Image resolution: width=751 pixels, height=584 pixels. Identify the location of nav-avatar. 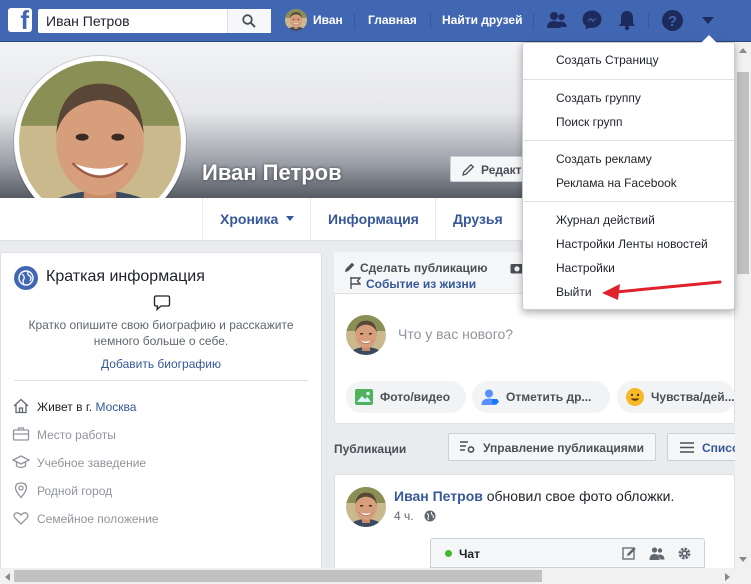
(296, 20).